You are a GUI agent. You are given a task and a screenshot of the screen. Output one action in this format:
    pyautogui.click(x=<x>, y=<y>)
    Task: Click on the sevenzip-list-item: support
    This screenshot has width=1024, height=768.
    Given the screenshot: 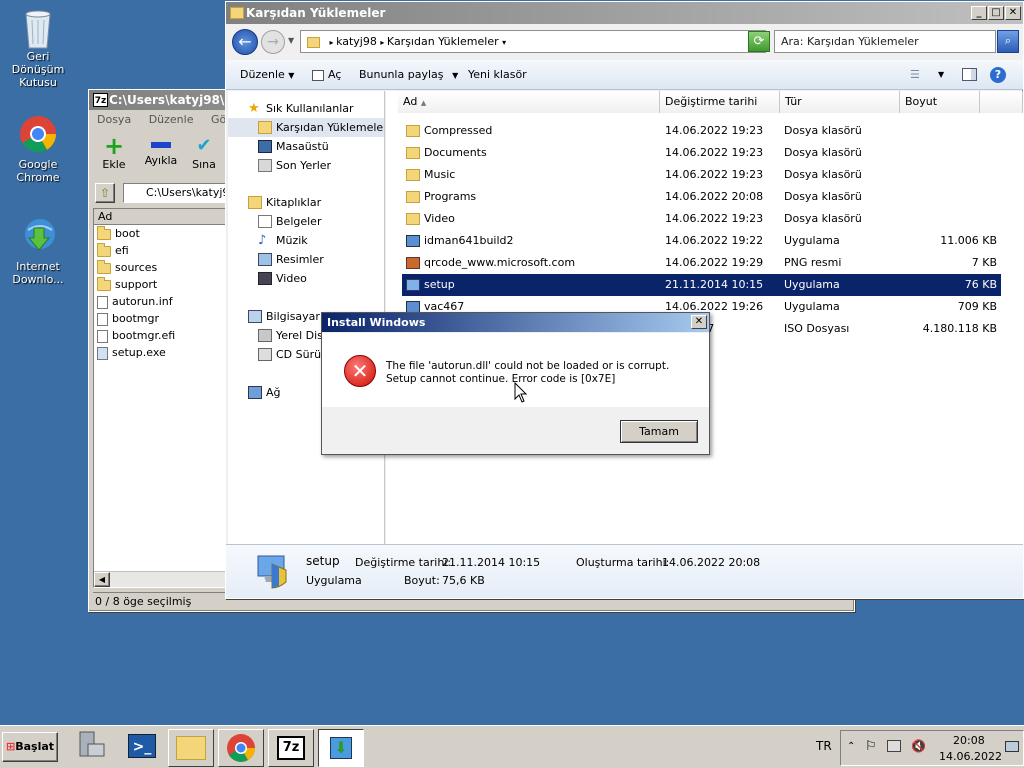 What is the action you would take?
    pyautogui.click(x=161, y=284)
    